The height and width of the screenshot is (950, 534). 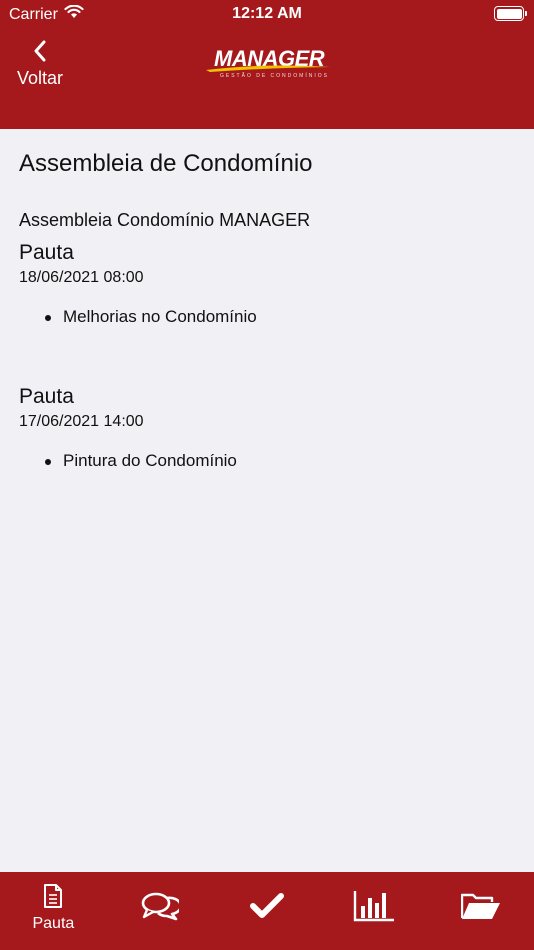 What do you see at coordinates (510, 13) in the screenshot?
I see `battery-icon` at bounding box center [510, 13].